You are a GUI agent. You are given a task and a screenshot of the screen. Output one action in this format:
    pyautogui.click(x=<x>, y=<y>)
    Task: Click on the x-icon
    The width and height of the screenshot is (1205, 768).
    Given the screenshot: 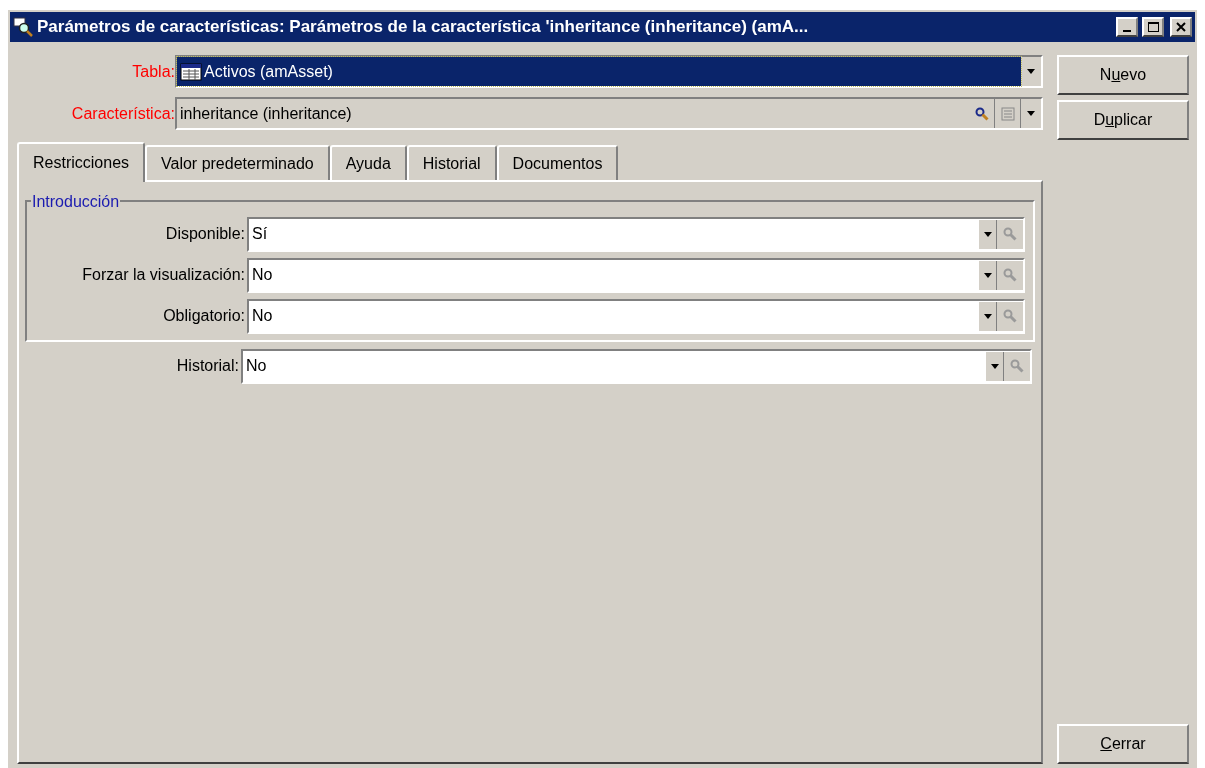 What is the action you would take?
    pyautogui.click(x=1181, y=27)
    